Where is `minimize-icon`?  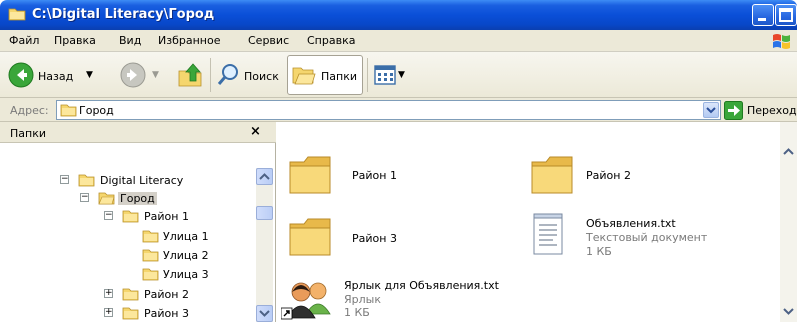
minimize-icon is located at coordinates (762, 19).